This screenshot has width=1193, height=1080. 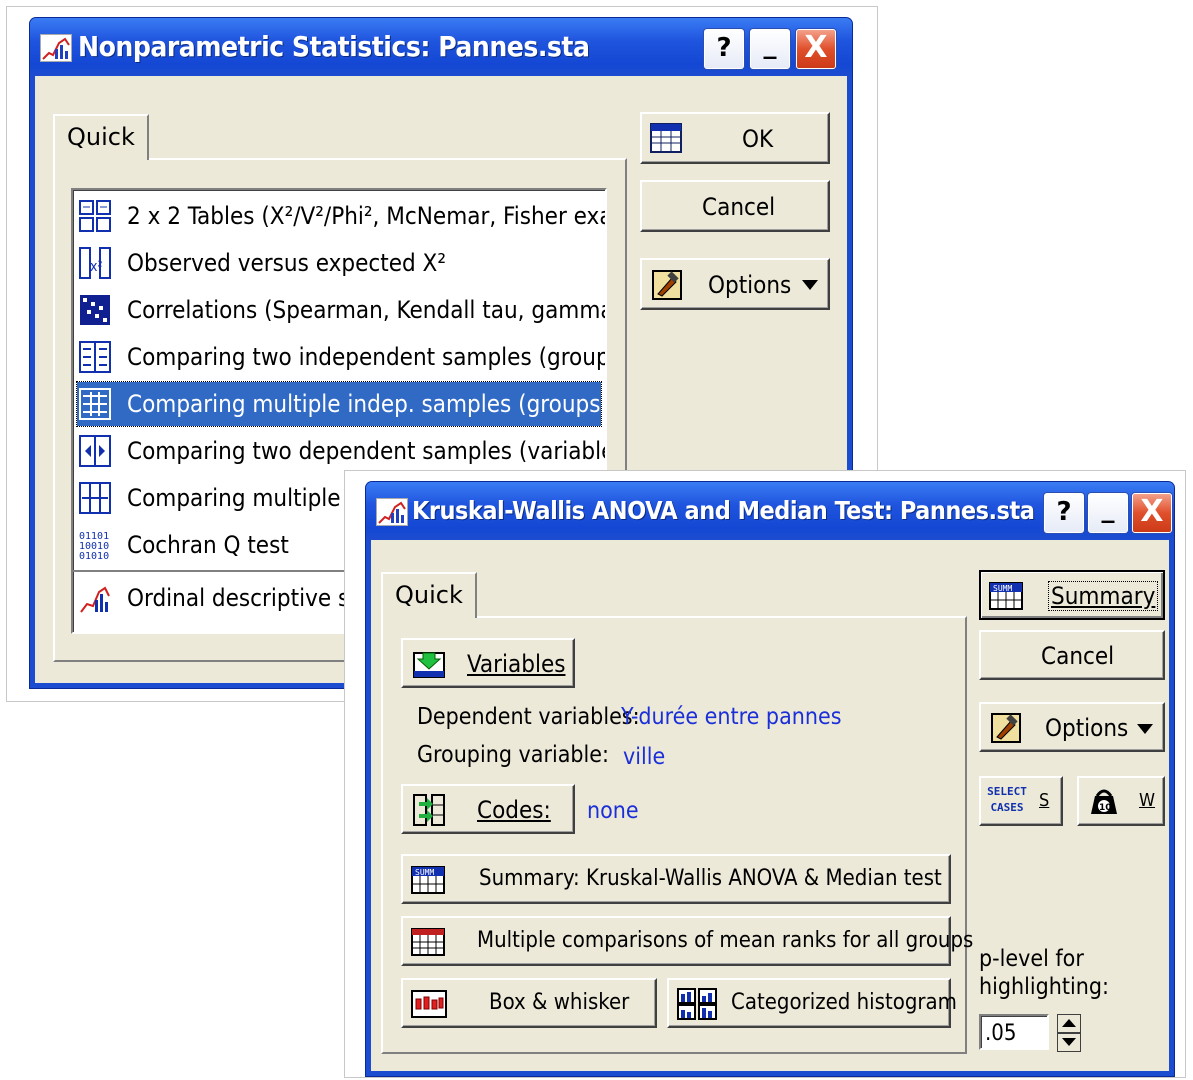 What do you see at coordinates (1007, 799) in the screenshot?
I see `select-cases-icon: SELECT CASES` at bounding box center [1007, 799].